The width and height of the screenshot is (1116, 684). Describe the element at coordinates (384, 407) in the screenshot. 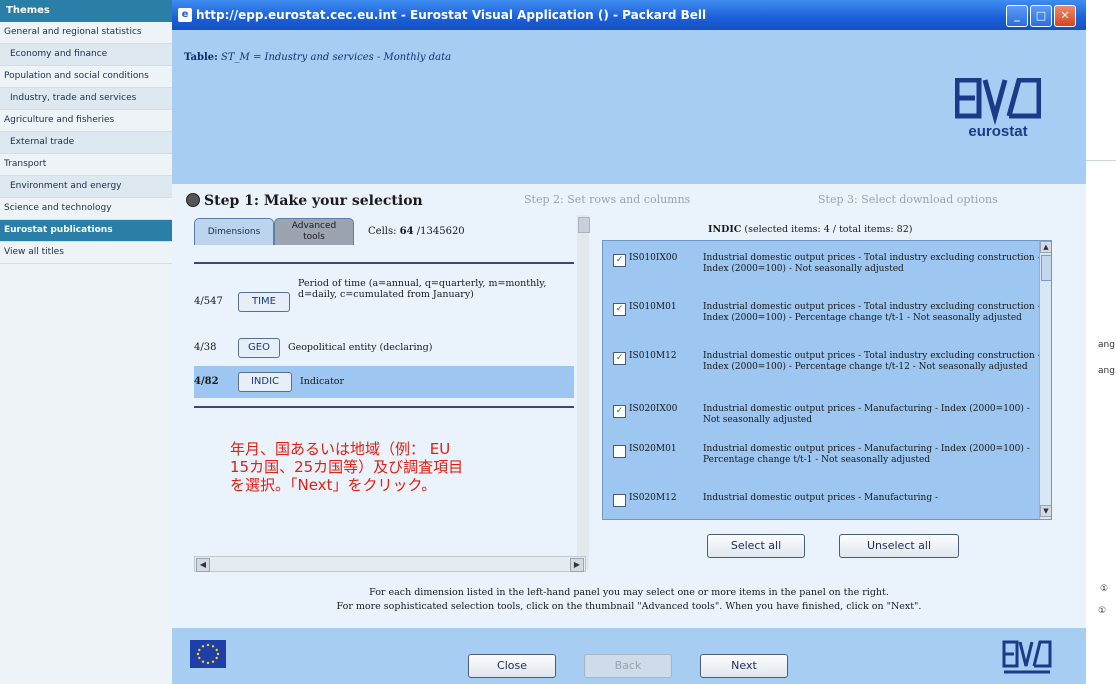

I see `divider-bottom` at that location.